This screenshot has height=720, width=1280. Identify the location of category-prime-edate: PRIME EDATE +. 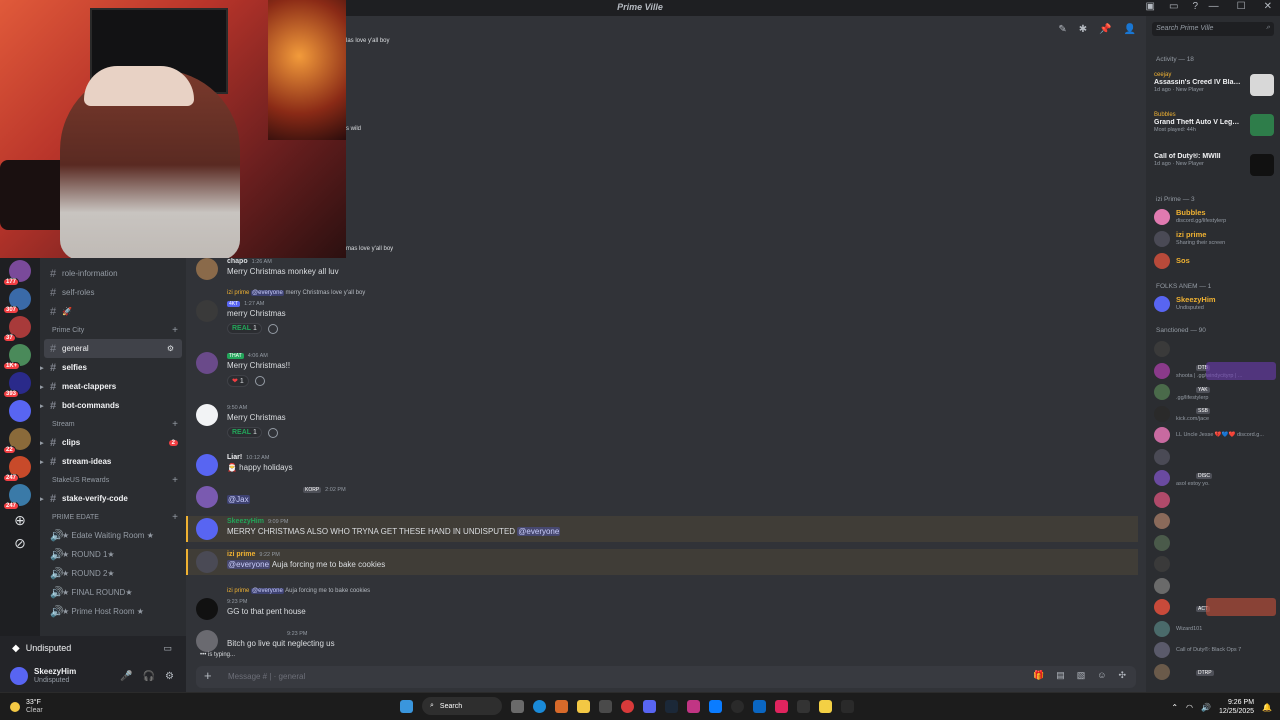
(113, 517).